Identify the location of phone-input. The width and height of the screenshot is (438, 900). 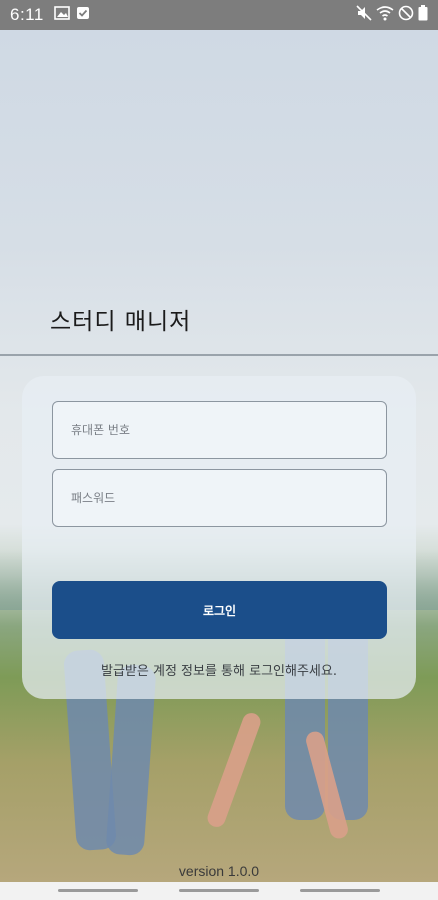
(228, 430).